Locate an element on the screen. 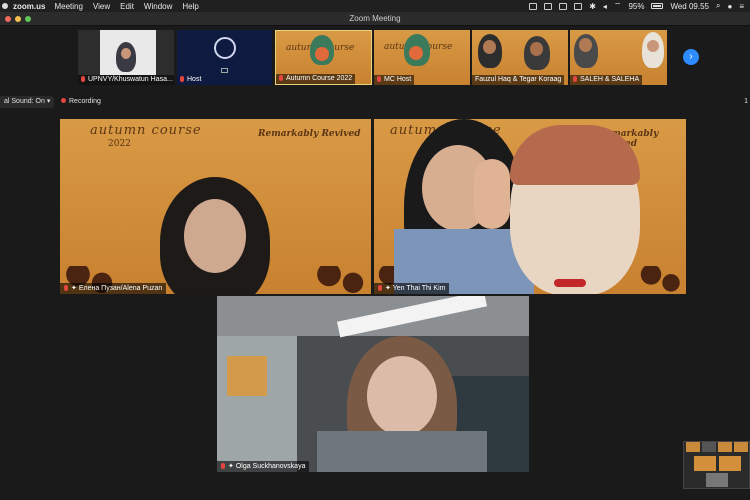 The image size is (750, 500). status-area: ✱ ◂ ⌔ 95% Wed 09.55 ⌕ ● ≡ is located at coordinates (639, 6).